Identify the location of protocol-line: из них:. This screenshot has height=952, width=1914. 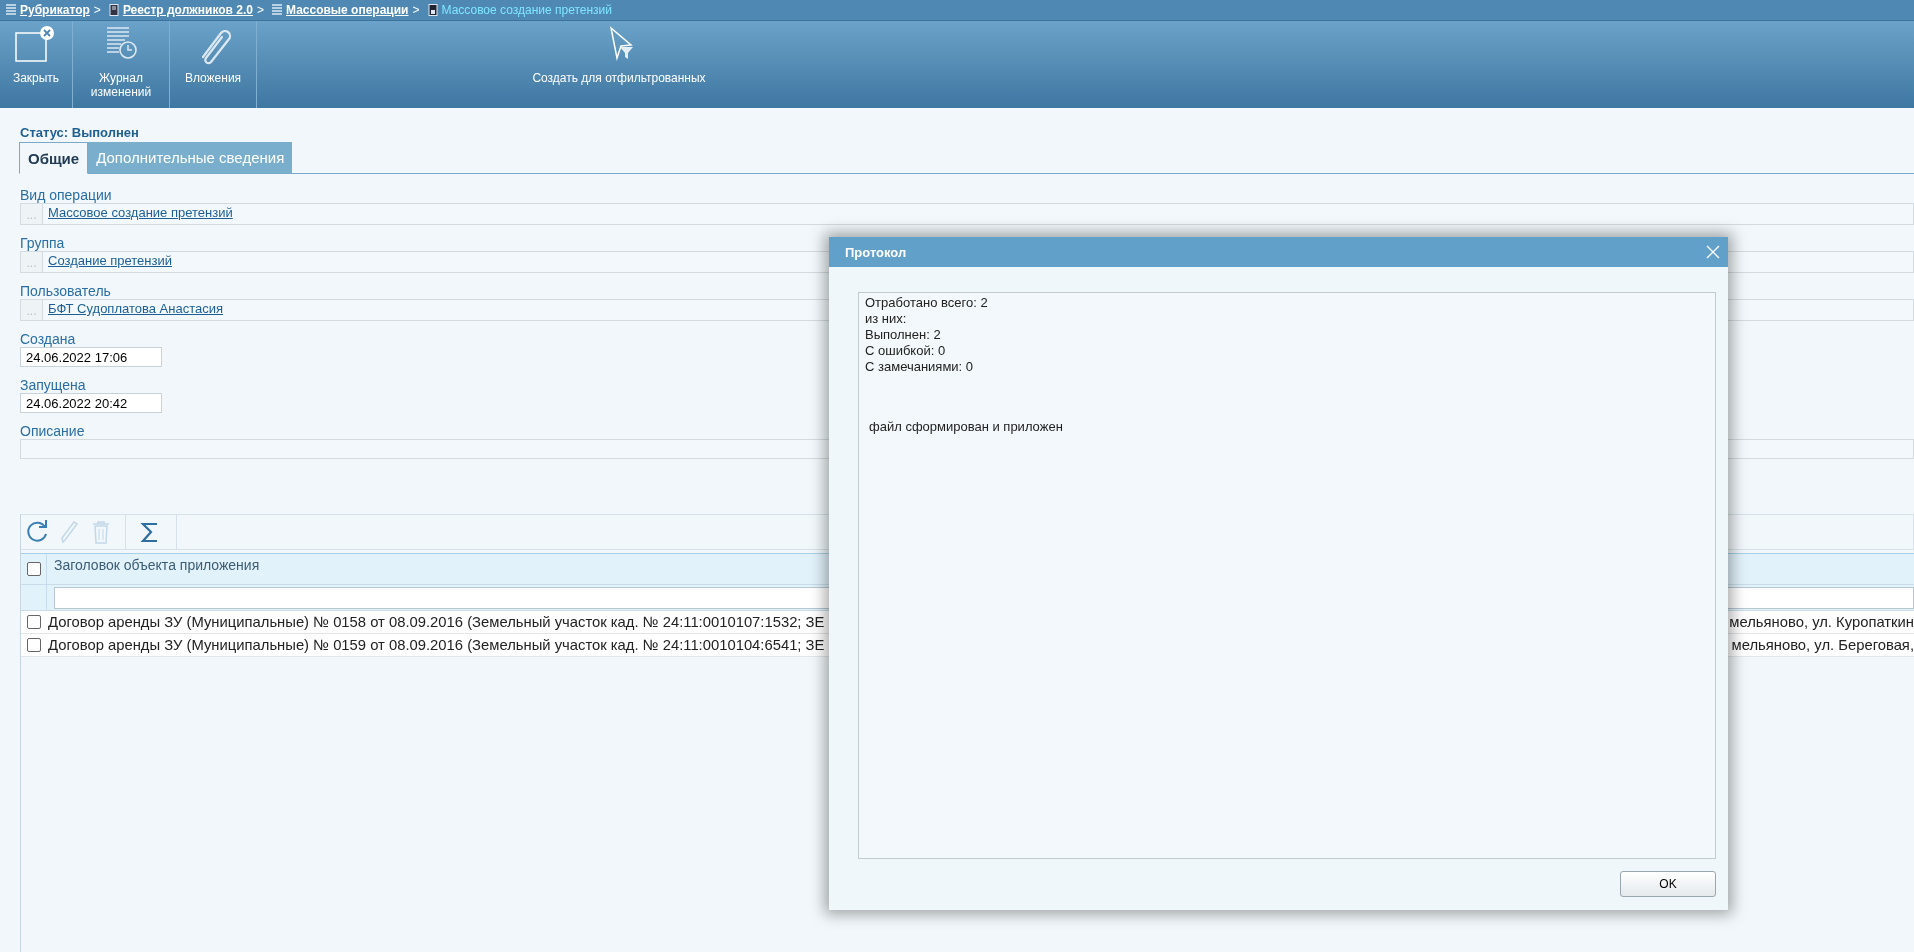
(886, 319).